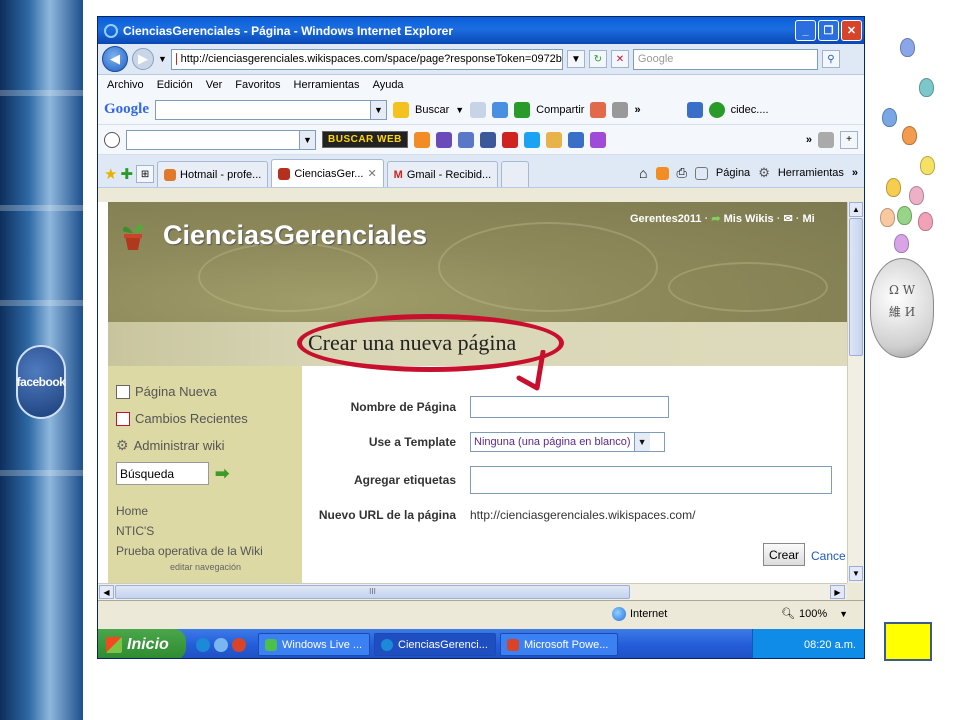 Image resolution: width=960 pixels, height=720 pixels. What do you see at coordinates (388, 85) in the screenshot?
I see `menu-ayuda: Ayuda` at bounding box center [388, 85].